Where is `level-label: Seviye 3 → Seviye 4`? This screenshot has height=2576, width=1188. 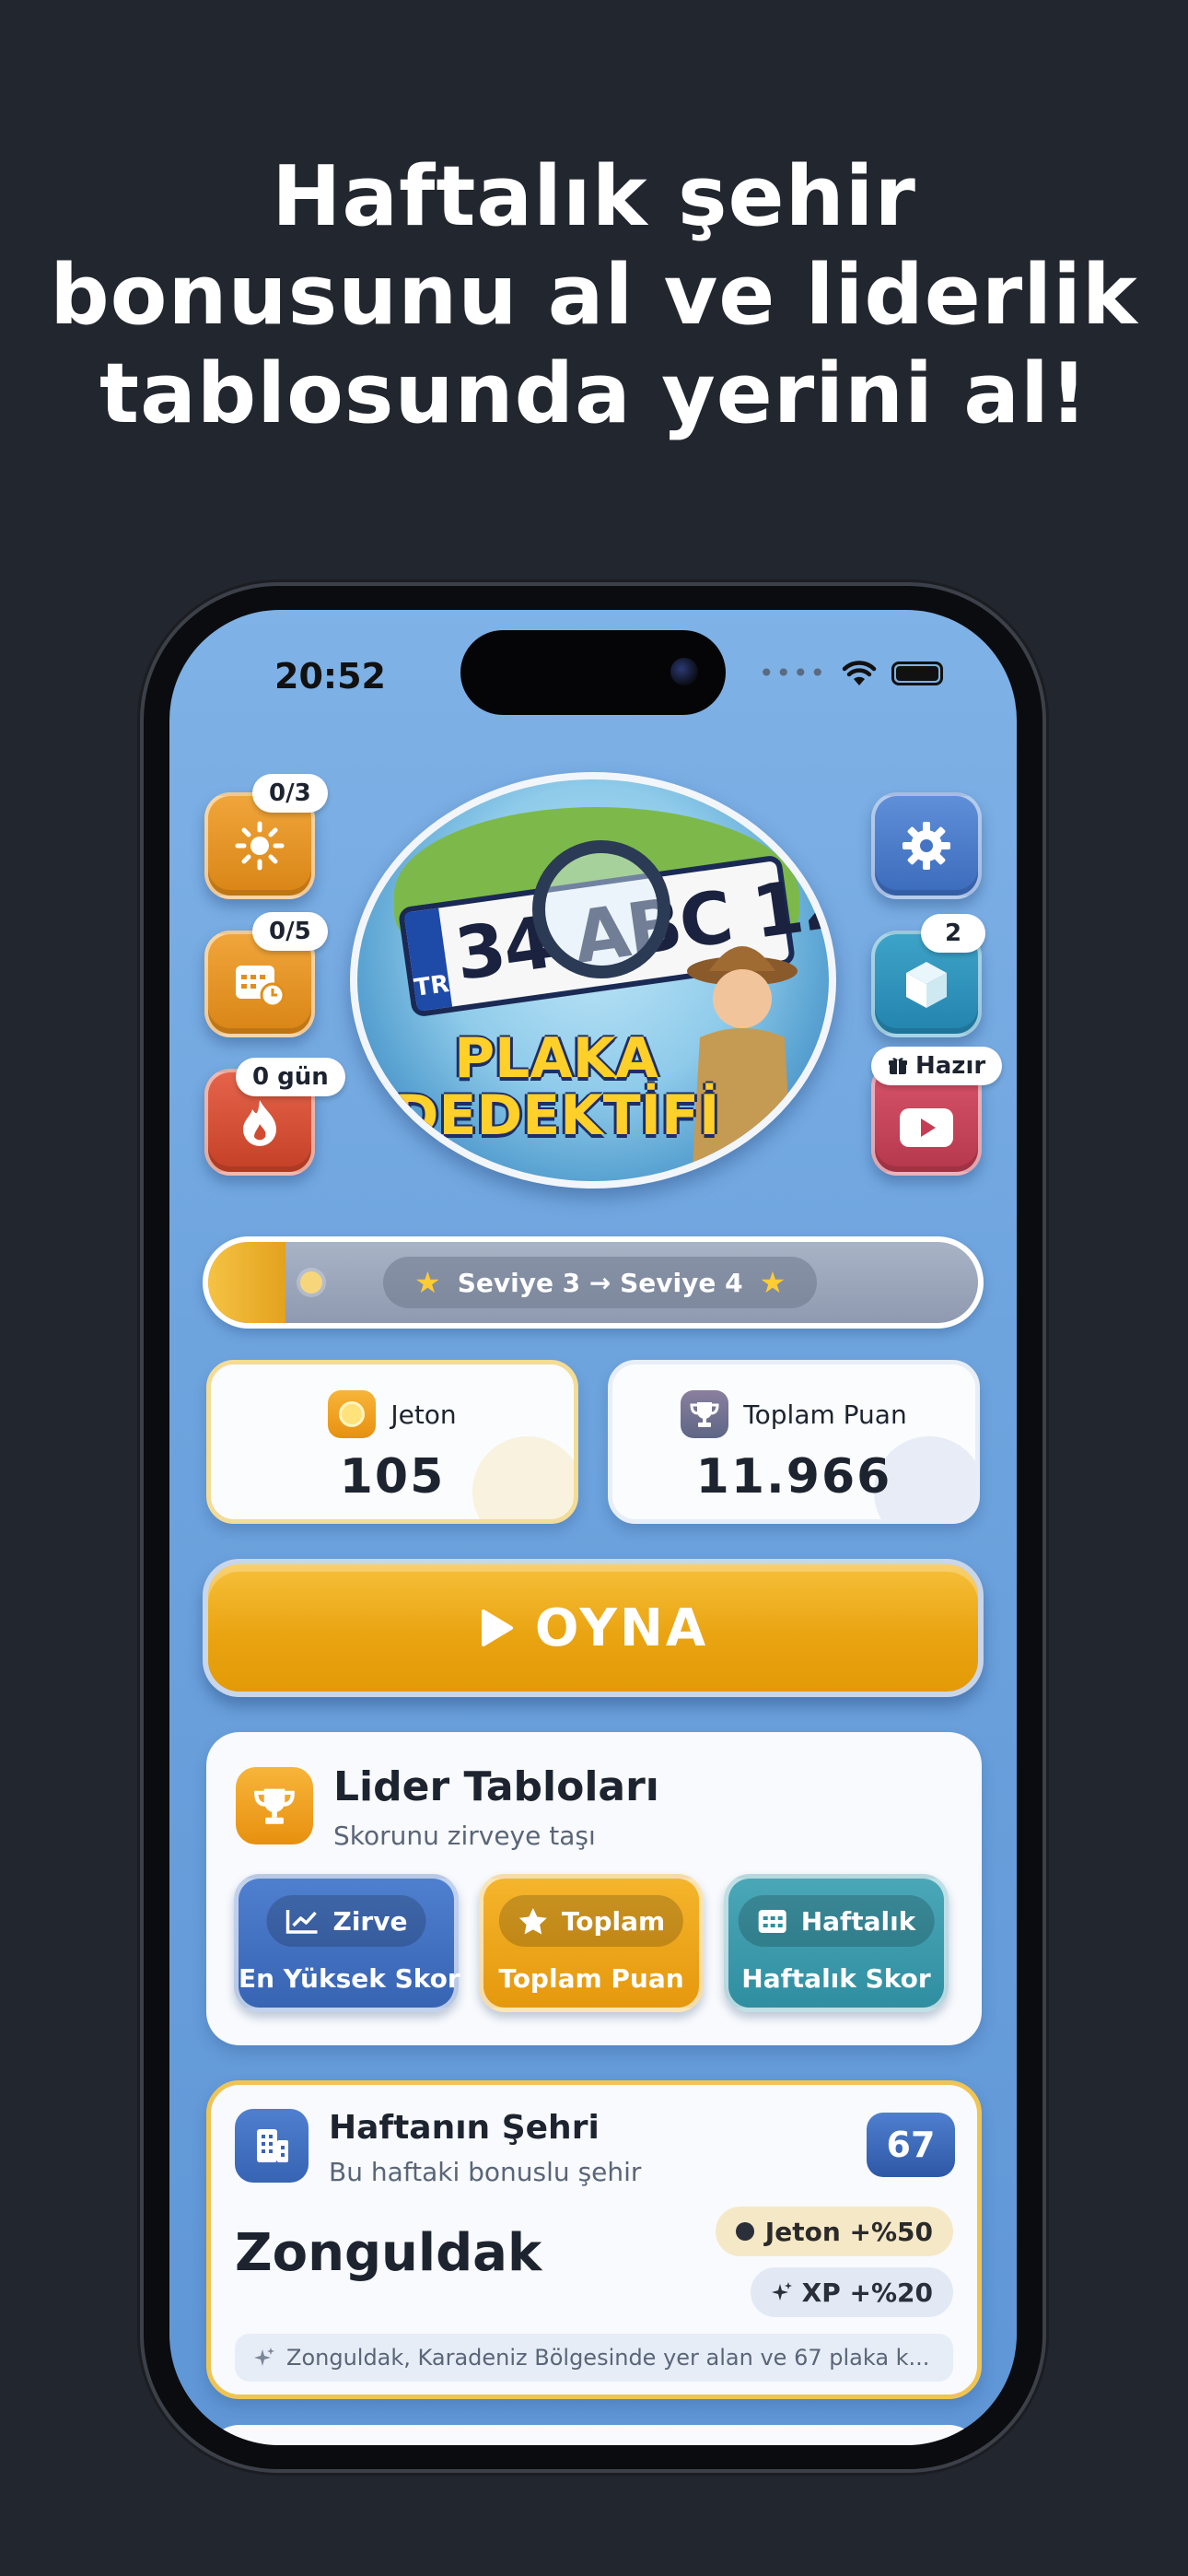 level-label: Seviye 3 → Seviye 4 is located at coordinates (600, 1282).